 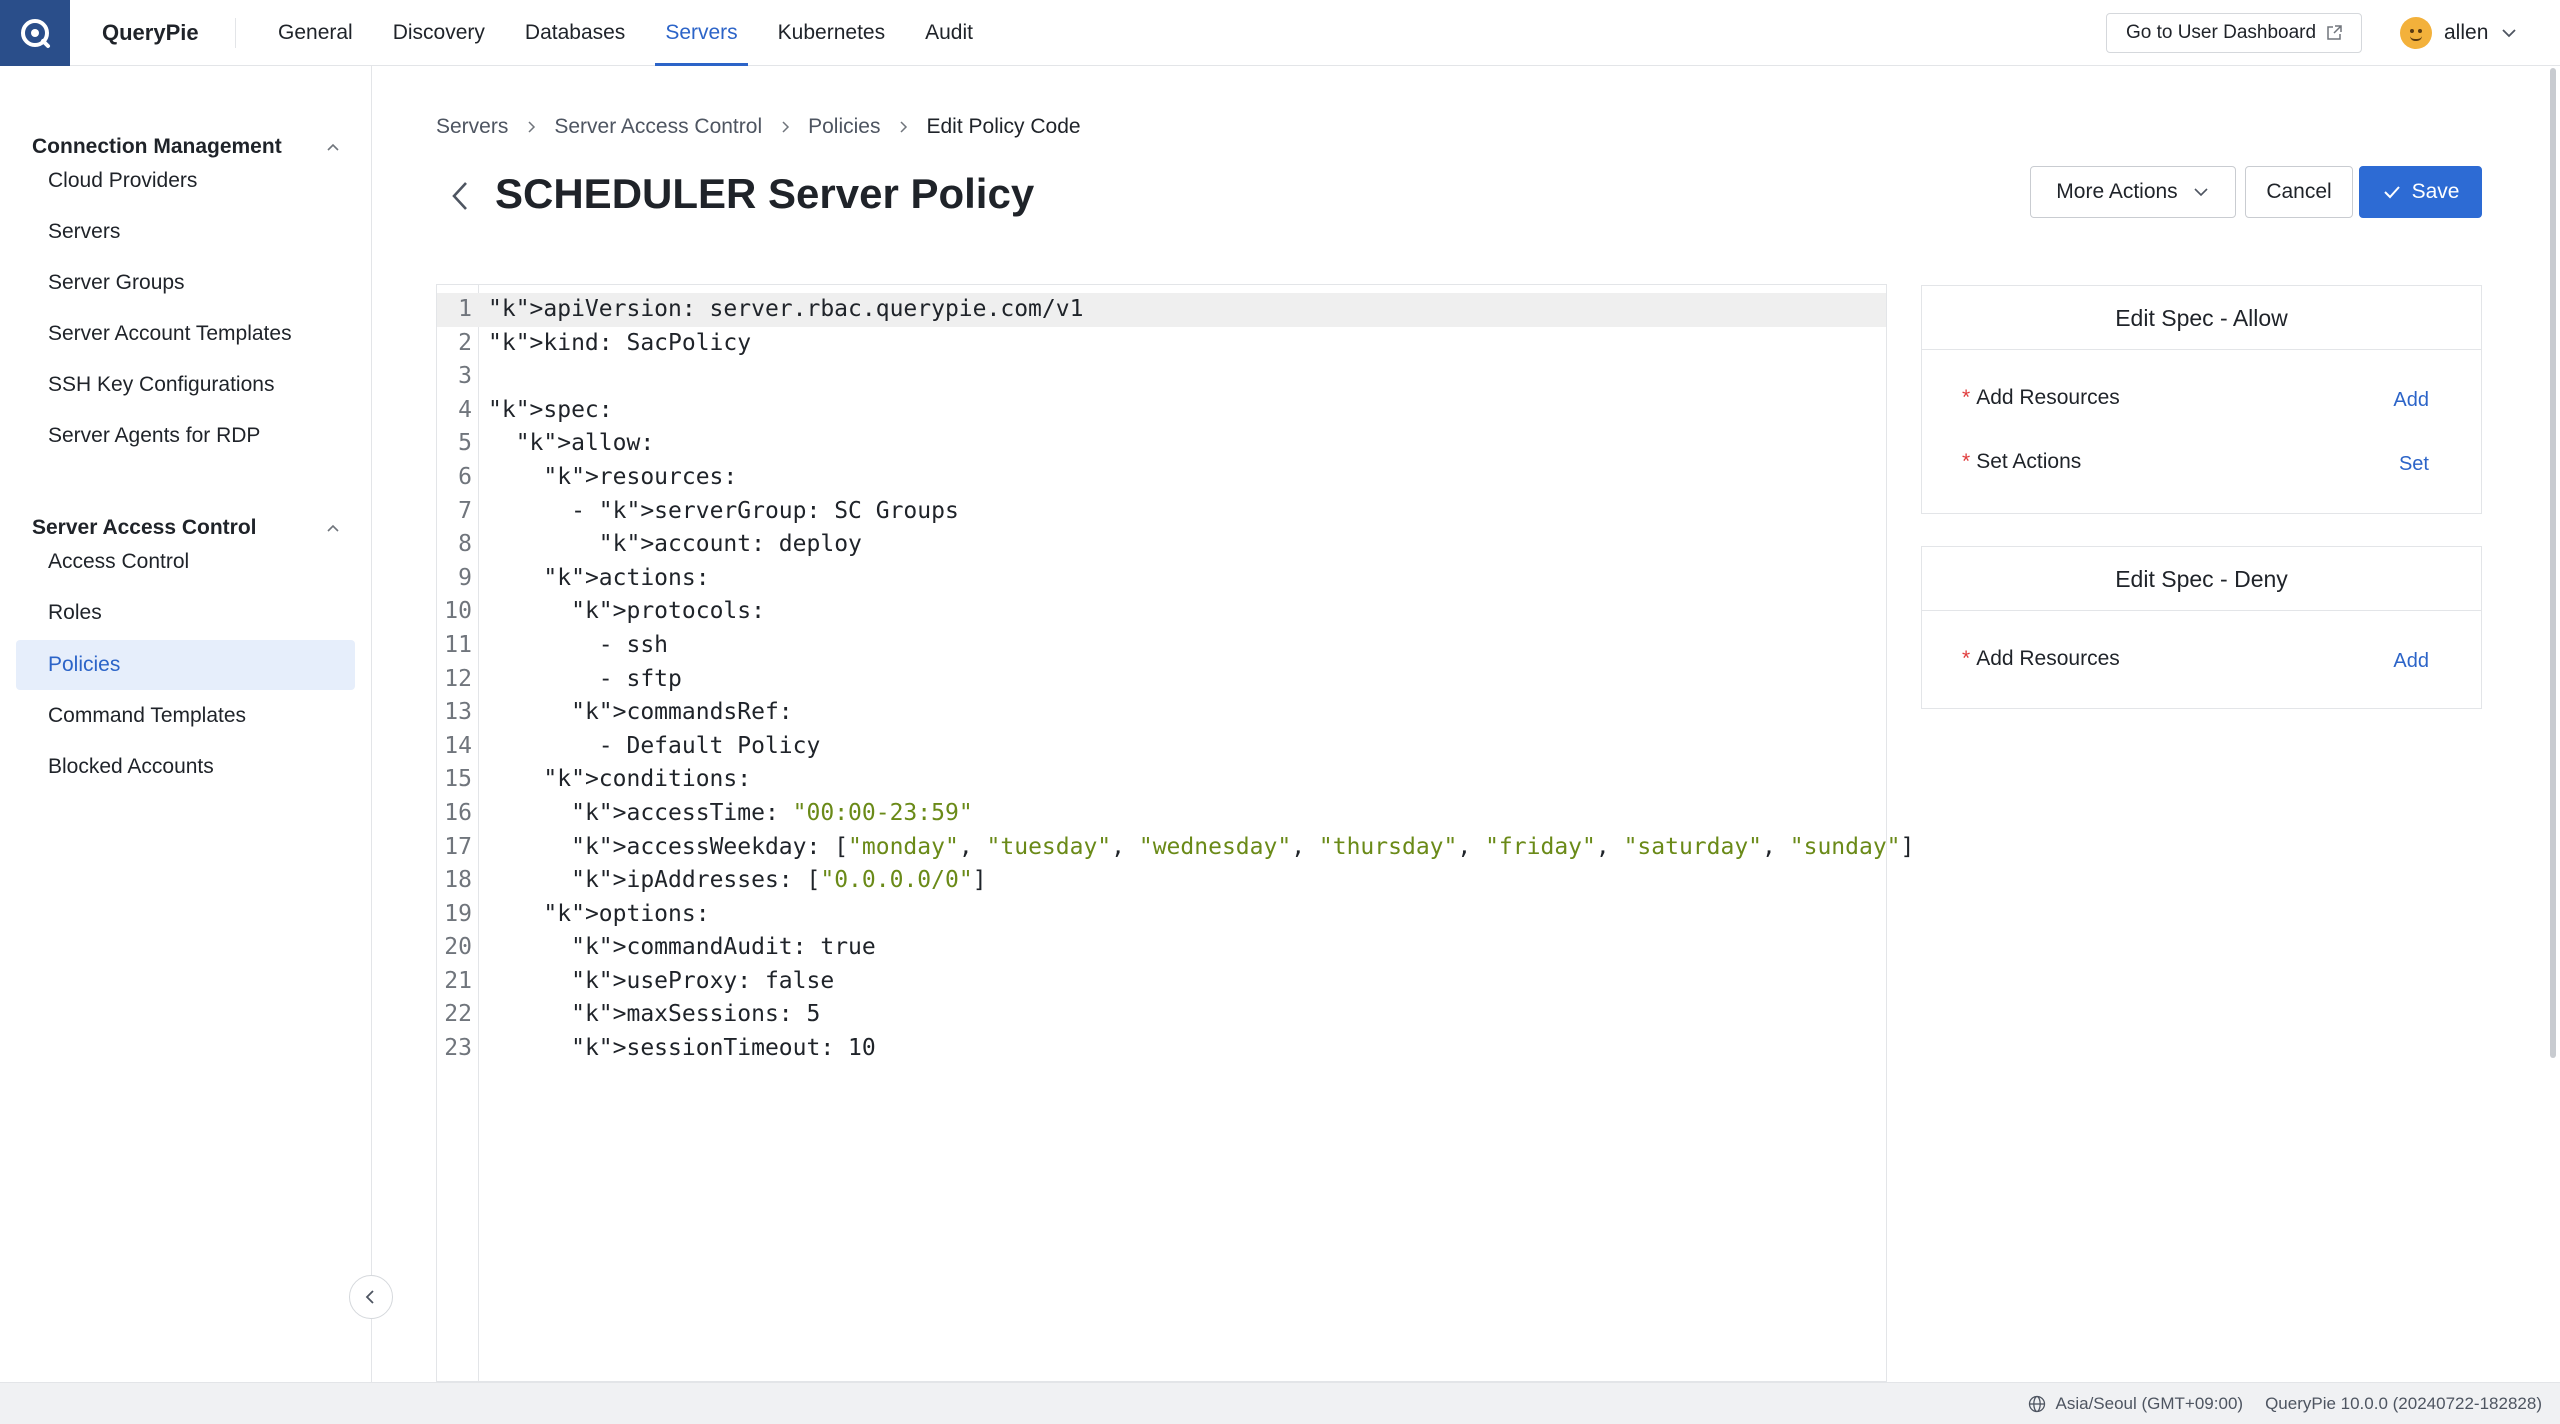 I want to click on code-line: 5 "k">allow:, so click(x=1161, y=444).